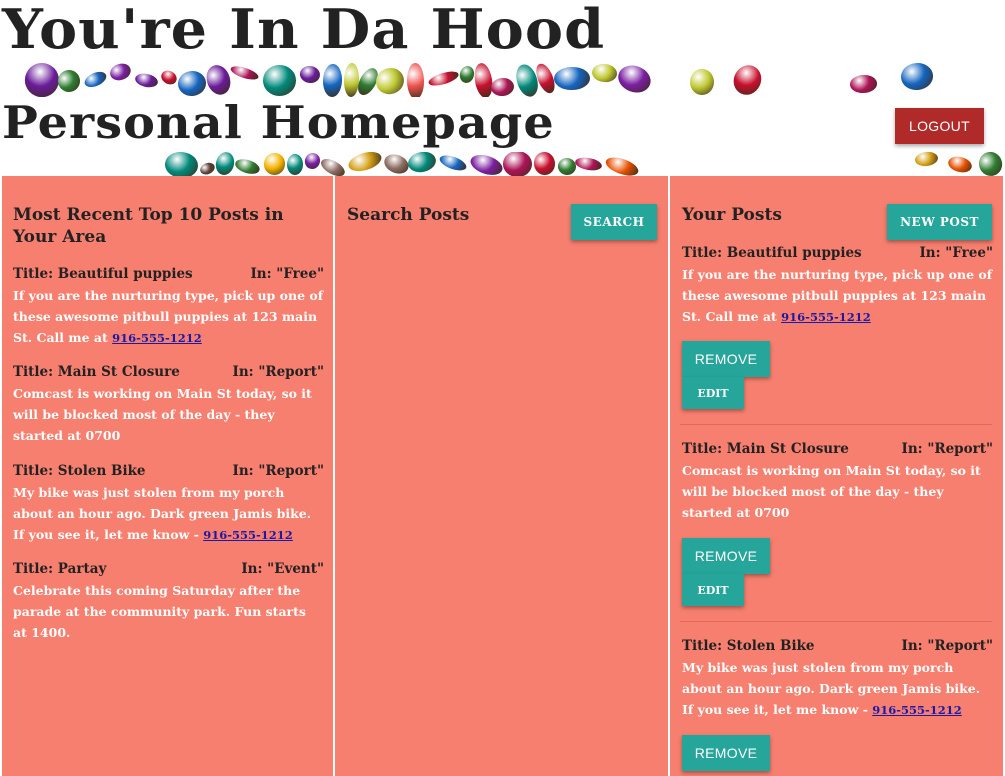 The height and width of the screenshot is (776, 1005). What do you see at coordinates (939, 126) in the screenshot?
I see `logout-button: LOGOUT` at bounding box center [939, 126].